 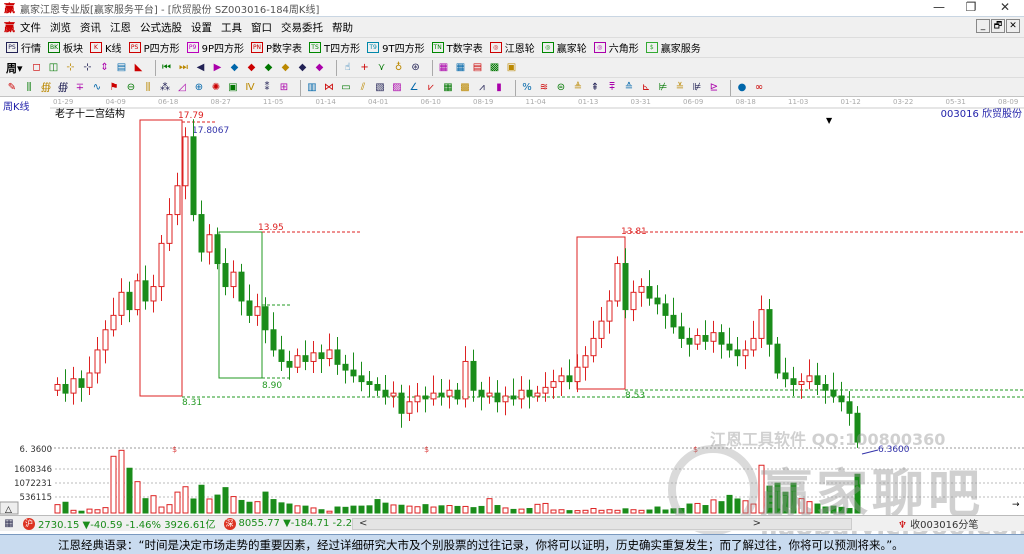 What do you see at coordinates (578, 88) in the screenshot?
I see `tool-icon: ≜` at bounding box center [578, 88].